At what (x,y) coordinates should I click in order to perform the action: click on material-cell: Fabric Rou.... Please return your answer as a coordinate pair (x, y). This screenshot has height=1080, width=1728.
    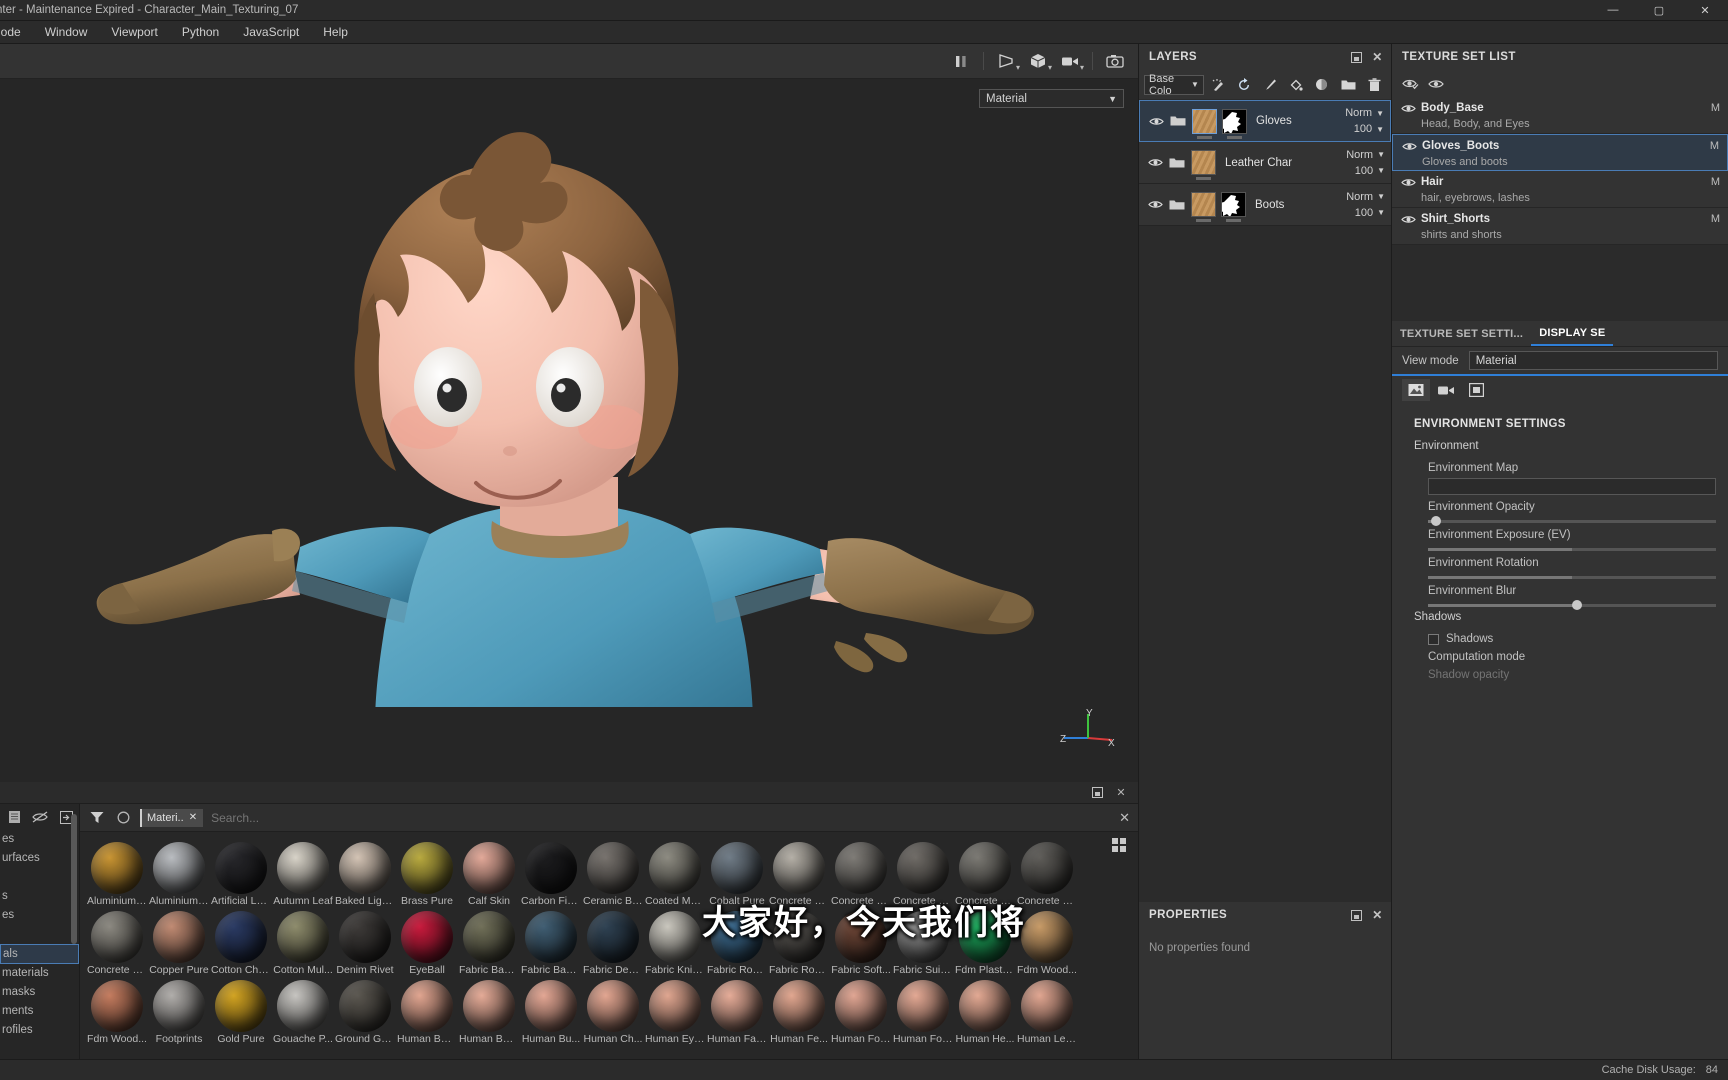
    Looking at the image, I should click on (799, 941).